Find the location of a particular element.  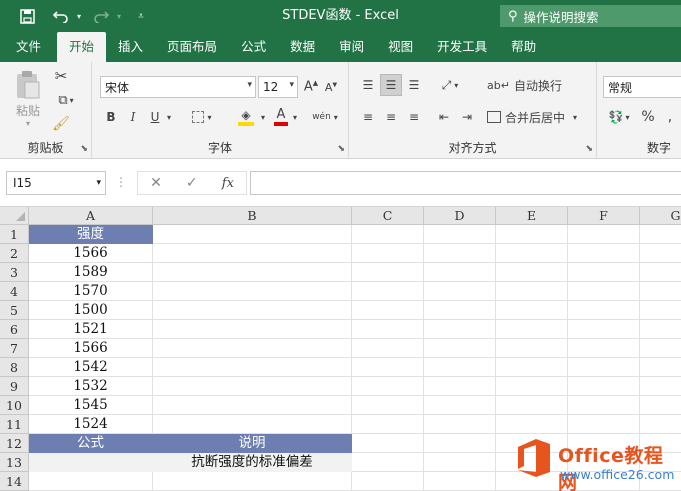

formula-input is located at coordinates (465, 183).